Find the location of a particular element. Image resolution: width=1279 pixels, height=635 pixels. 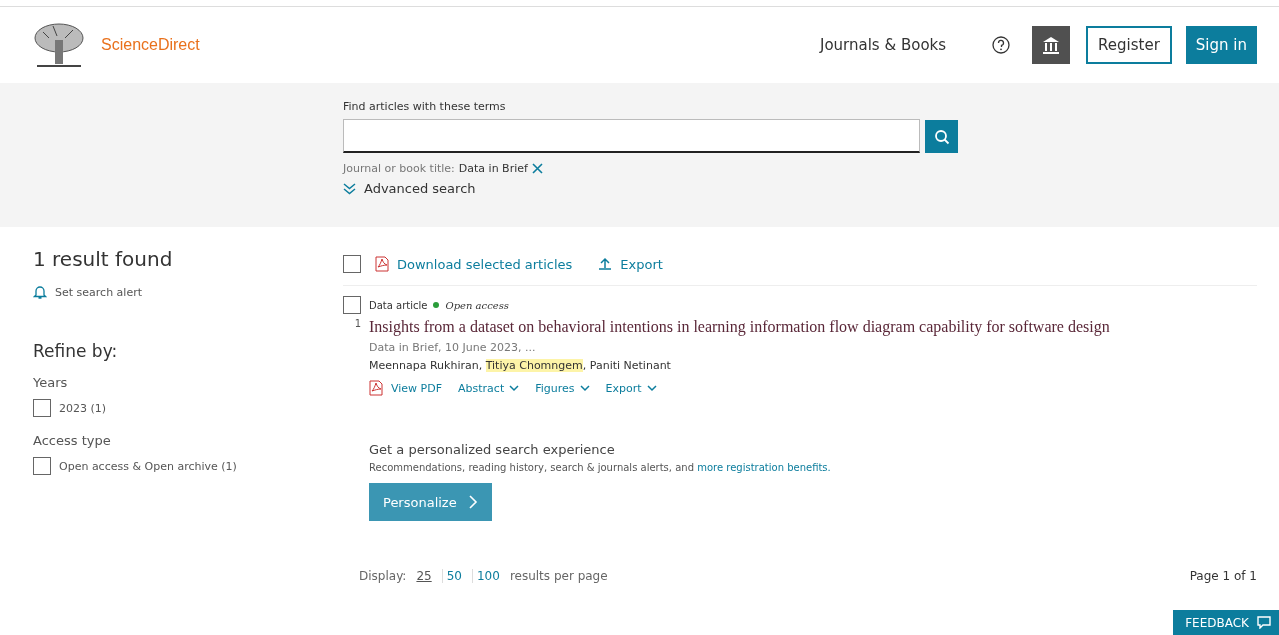

nav-link: Journals & Books is located at coordinates (883, 45).